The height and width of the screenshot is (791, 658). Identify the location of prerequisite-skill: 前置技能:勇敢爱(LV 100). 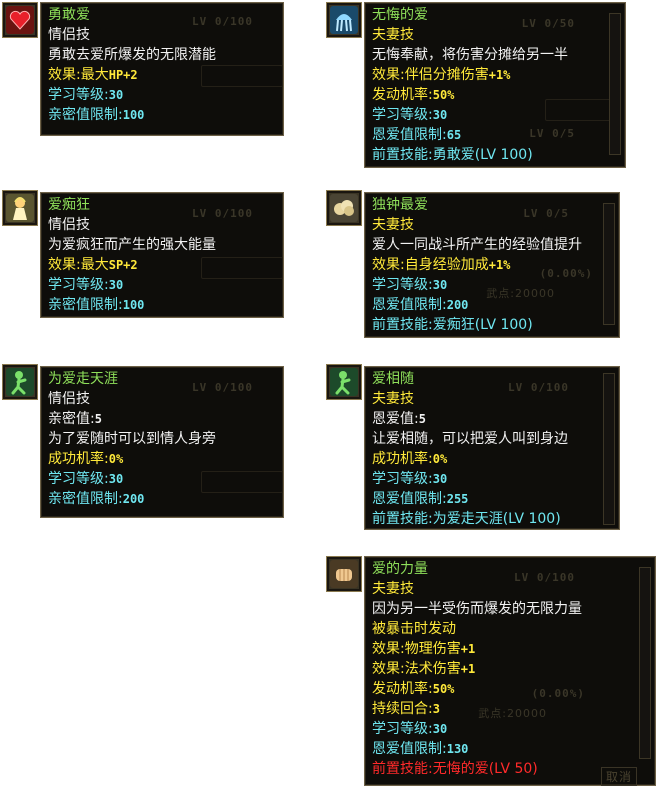
(495, 155).